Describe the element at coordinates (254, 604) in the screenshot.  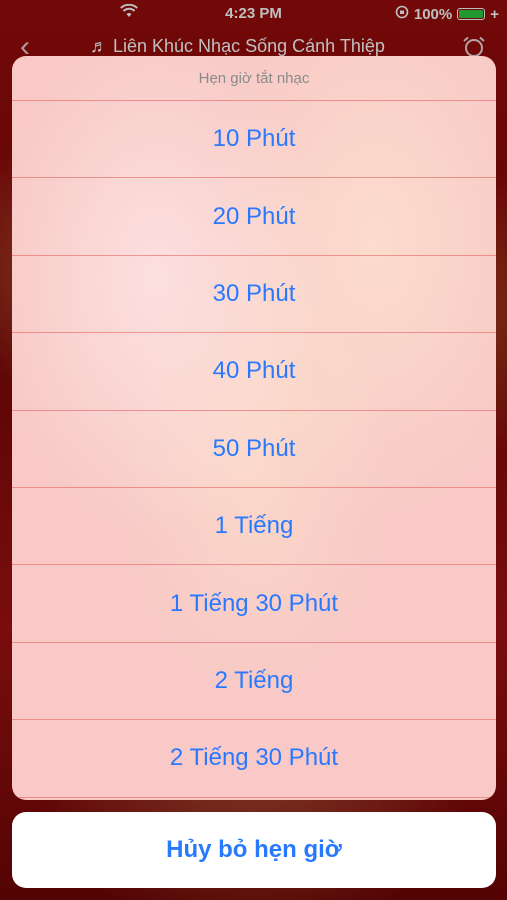
I see `option-1-hour-30-minutes: 1 Tiếng 30 Phút` at that location.